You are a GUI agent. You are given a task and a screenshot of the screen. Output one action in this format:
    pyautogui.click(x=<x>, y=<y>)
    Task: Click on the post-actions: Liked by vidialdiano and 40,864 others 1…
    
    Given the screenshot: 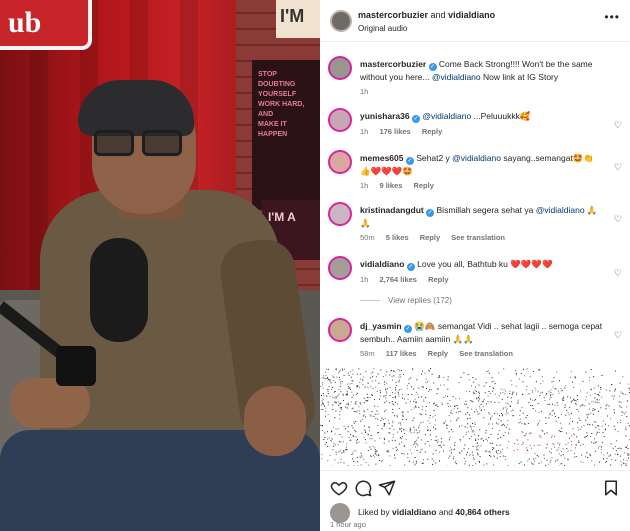 What is the action you would take?
    pyautogui.click(x=475, y=500)
    